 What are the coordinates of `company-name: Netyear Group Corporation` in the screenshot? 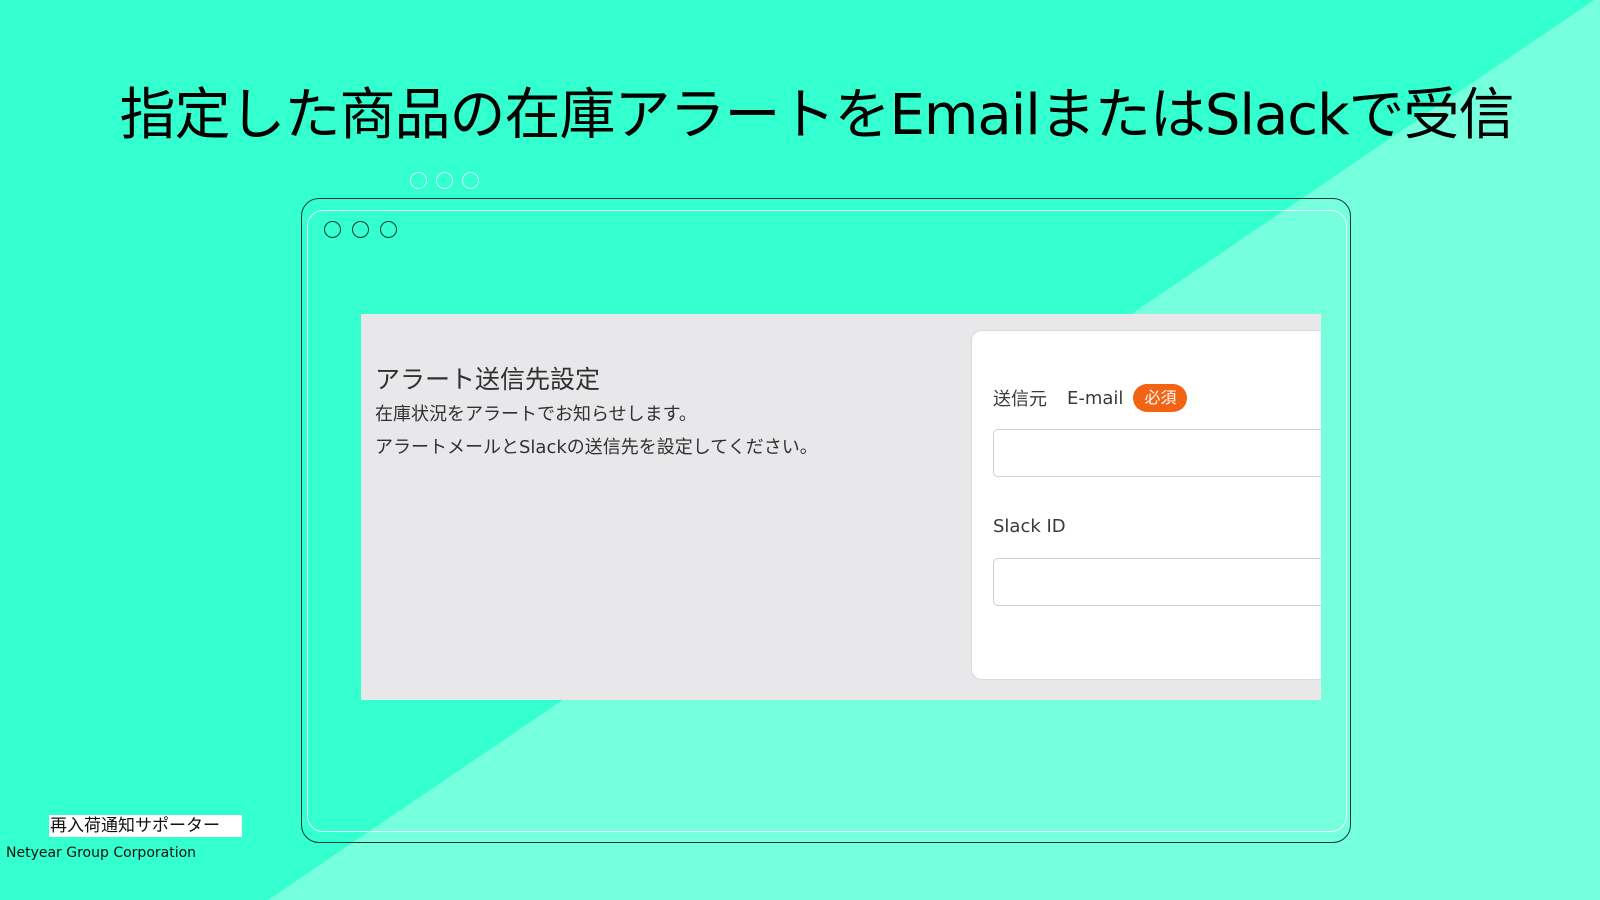 It's located at (101, 853).